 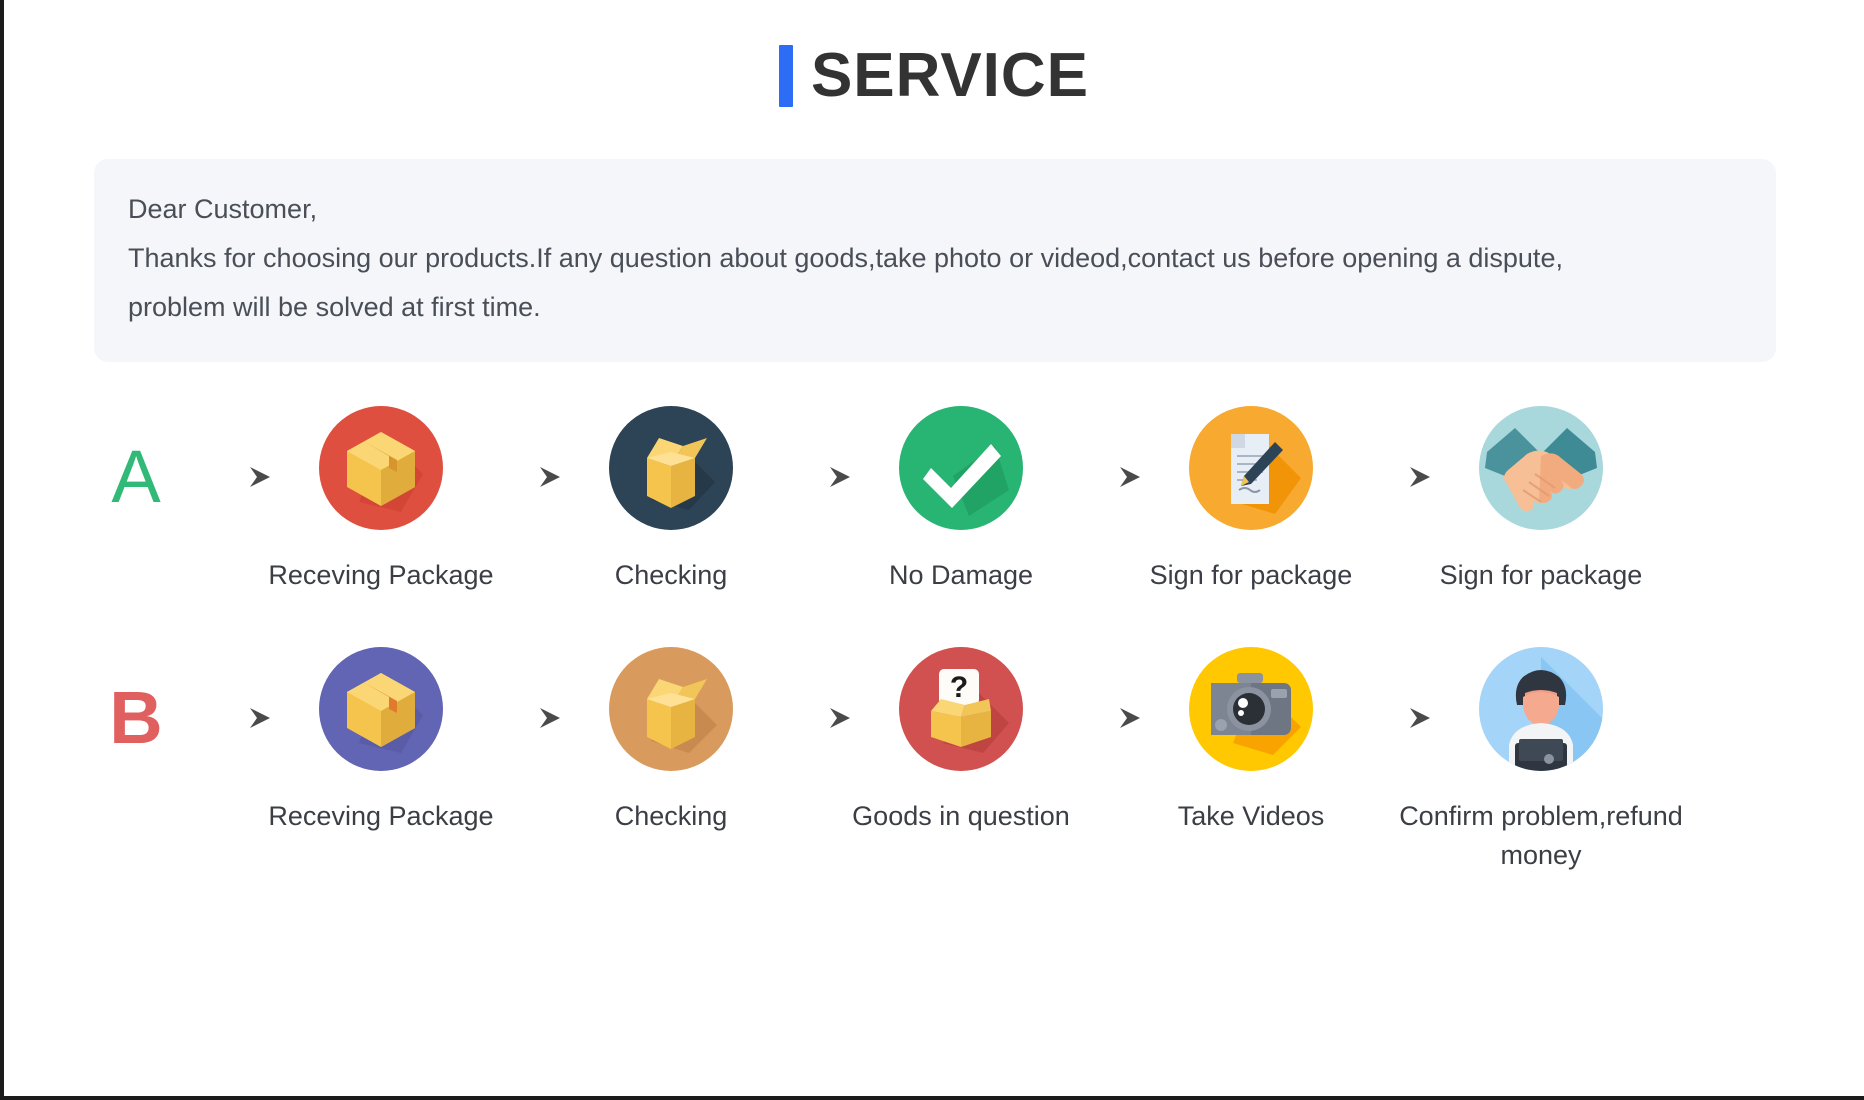 What do you see at coordinates (961, 816) in the screenshot?
I see `step-label: Goods in question` at bounding box center [961, 816].